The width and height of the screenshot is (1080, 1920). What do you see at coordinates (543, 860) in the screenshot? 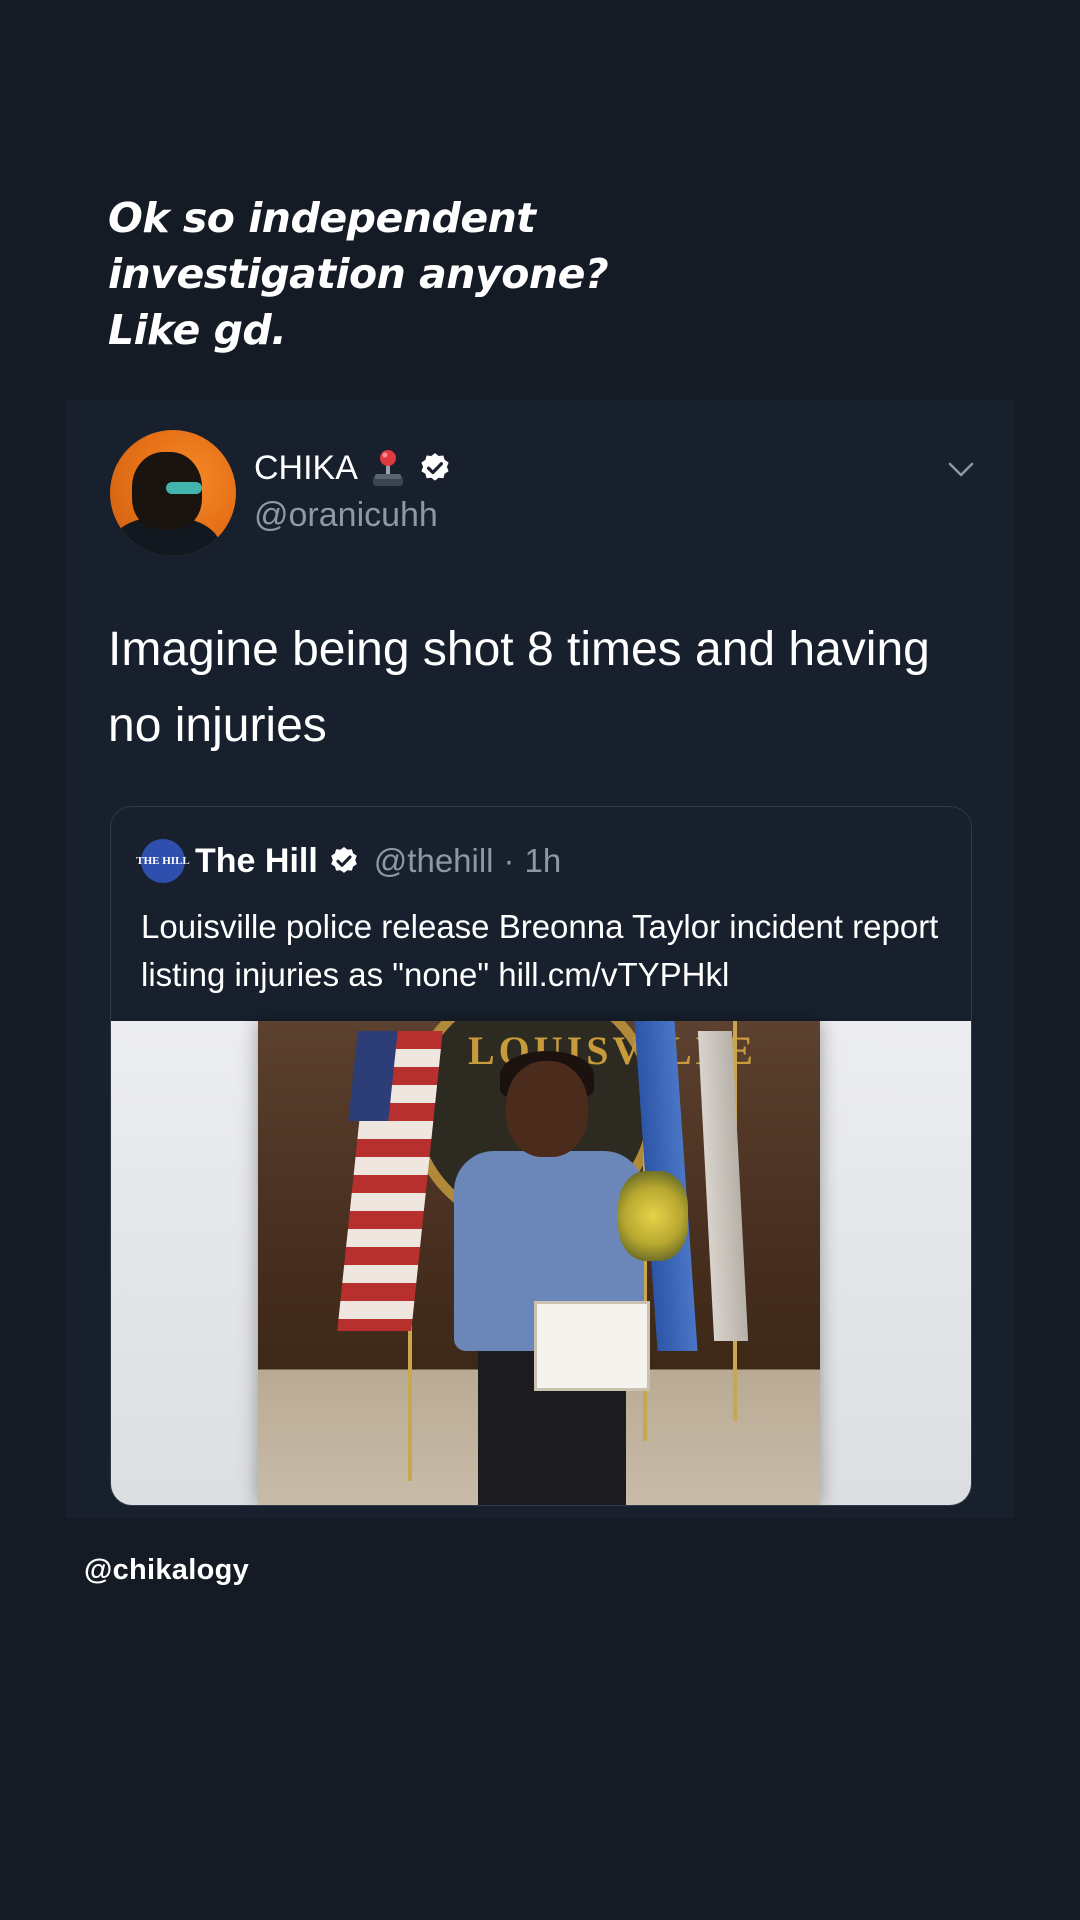
I see `quoted-timestamp: 1h` at bounding box center [543, 860].